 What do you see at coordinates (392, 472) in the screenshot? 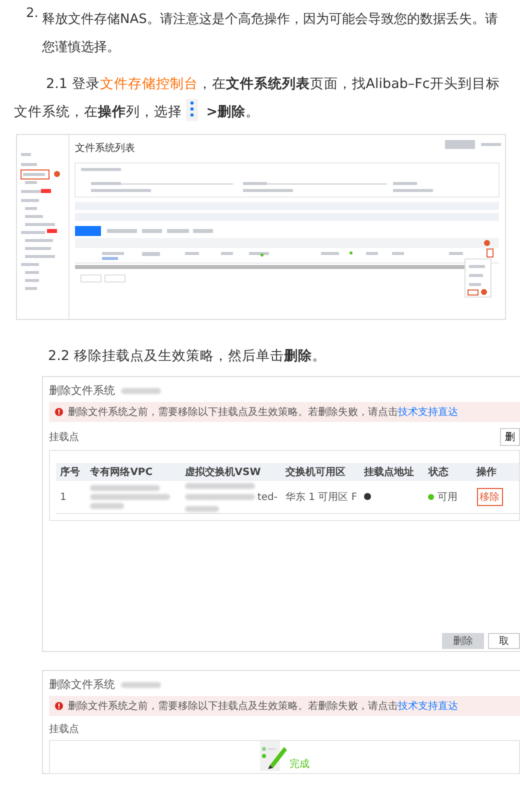
I see `column-header: 挂载点地址` at bounding box center [392, 472].